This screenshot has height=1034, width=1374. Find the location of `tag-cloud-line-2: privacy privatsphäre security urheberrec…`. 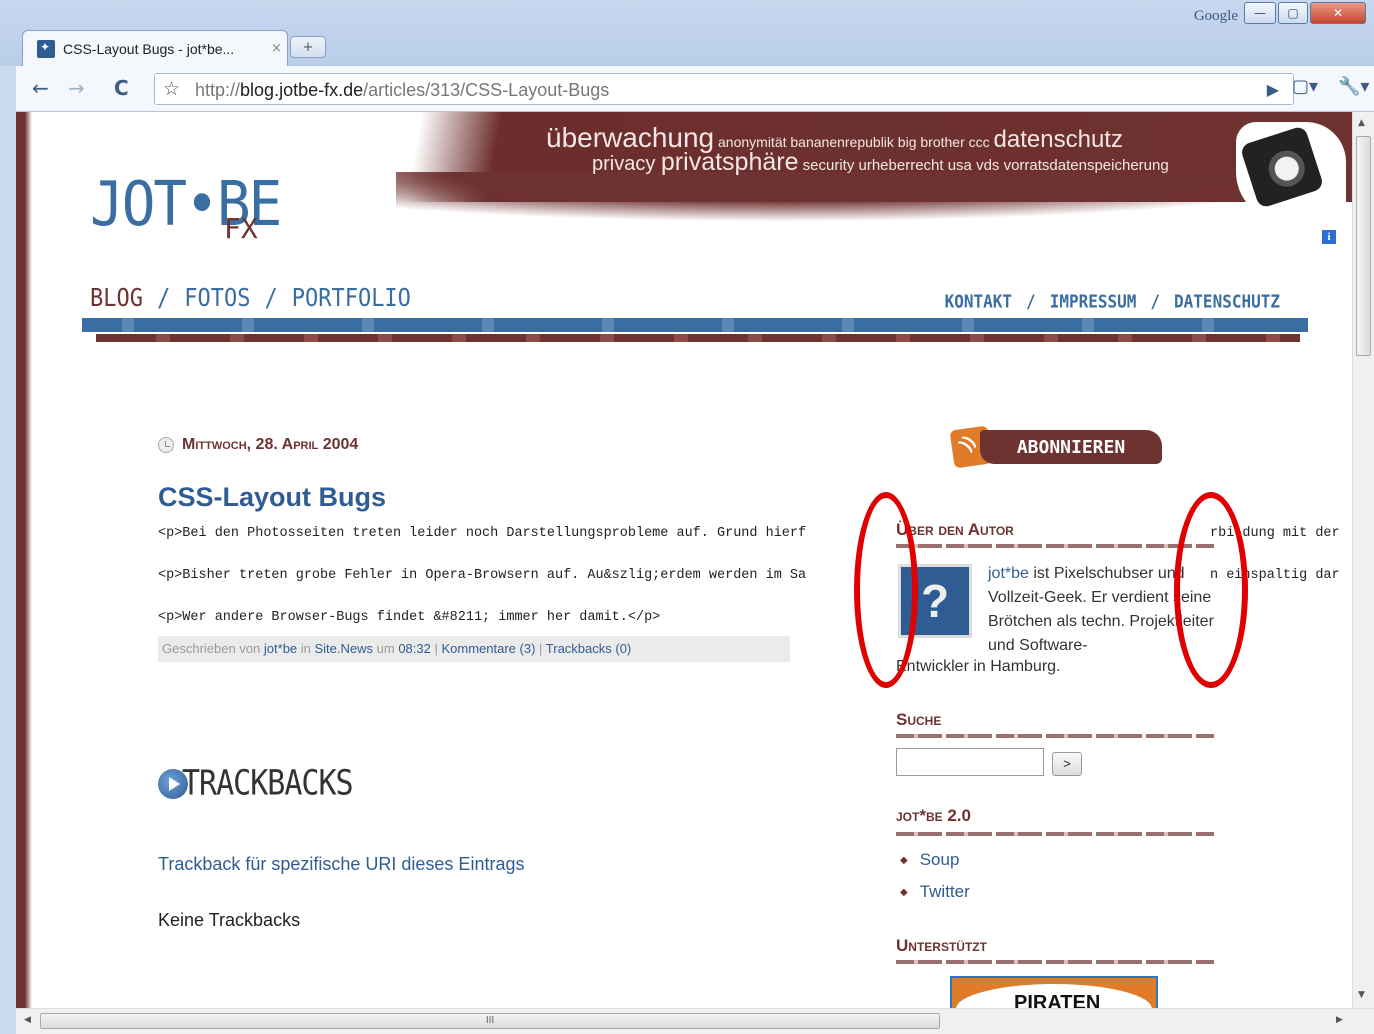

tag-cloud-line-2: privacy privatsphäre security urheberrec… is located at coordinates (880, 162).